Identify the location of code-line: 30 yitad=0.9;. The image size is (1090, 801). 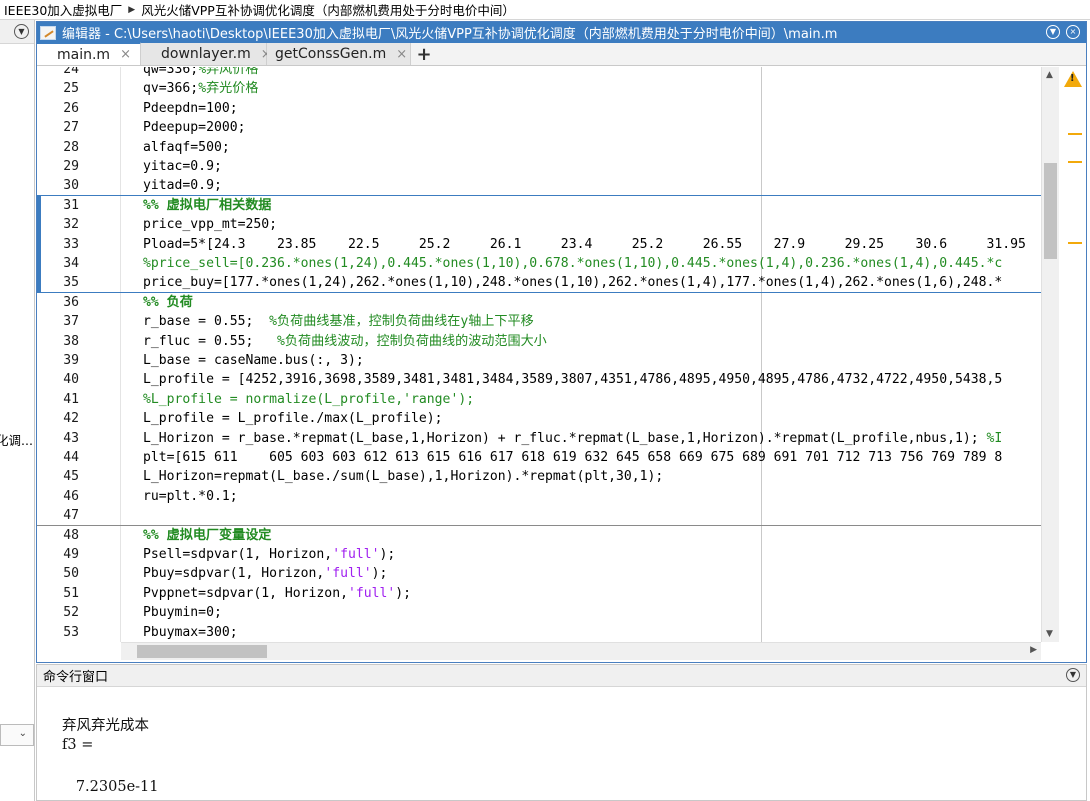
(539, 185).